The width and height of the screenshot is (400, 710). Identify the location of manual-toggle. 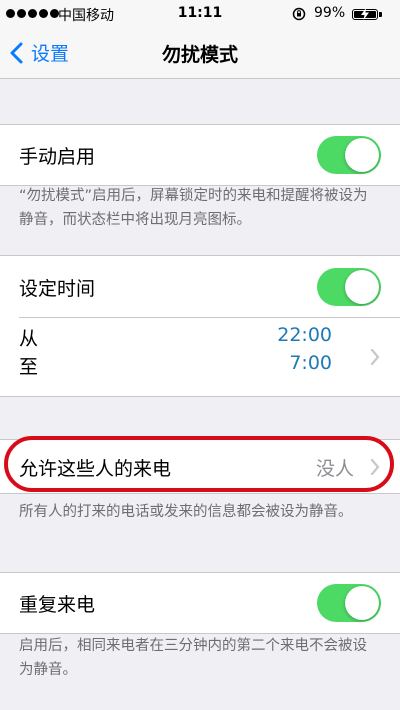
(349, 155).